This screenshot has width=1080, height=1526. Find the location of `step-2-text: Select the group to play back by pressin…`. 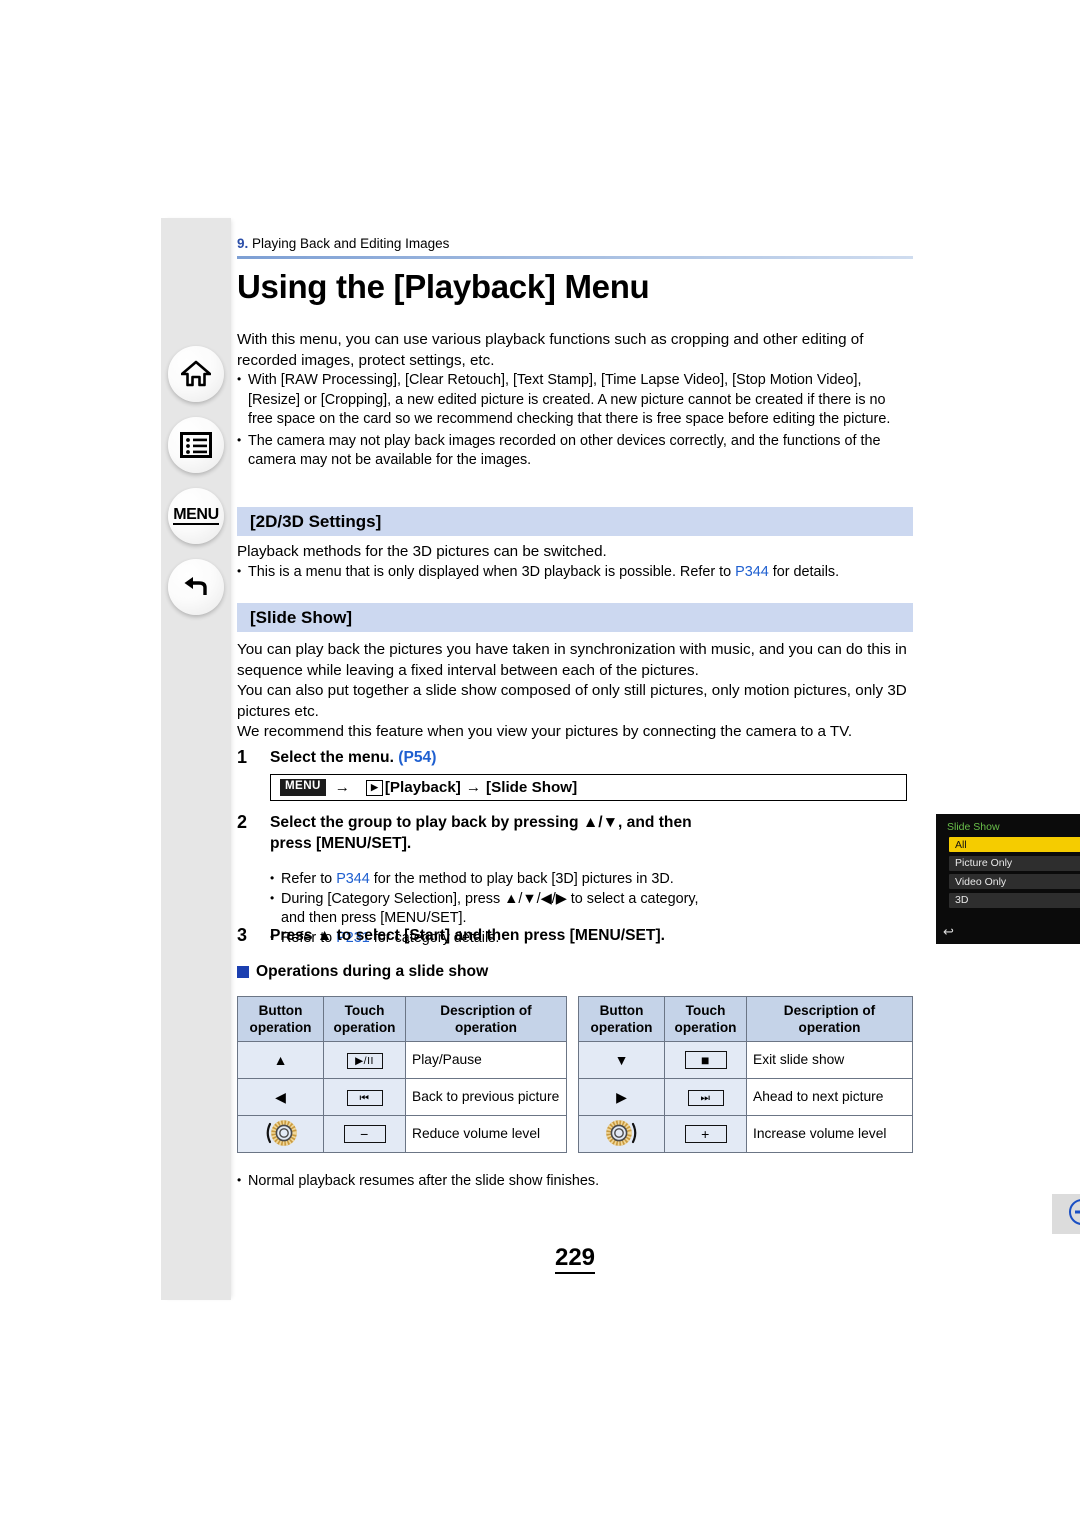

step-2-text: Select the group to play back by pressin… is located at coordinates (481, 833).